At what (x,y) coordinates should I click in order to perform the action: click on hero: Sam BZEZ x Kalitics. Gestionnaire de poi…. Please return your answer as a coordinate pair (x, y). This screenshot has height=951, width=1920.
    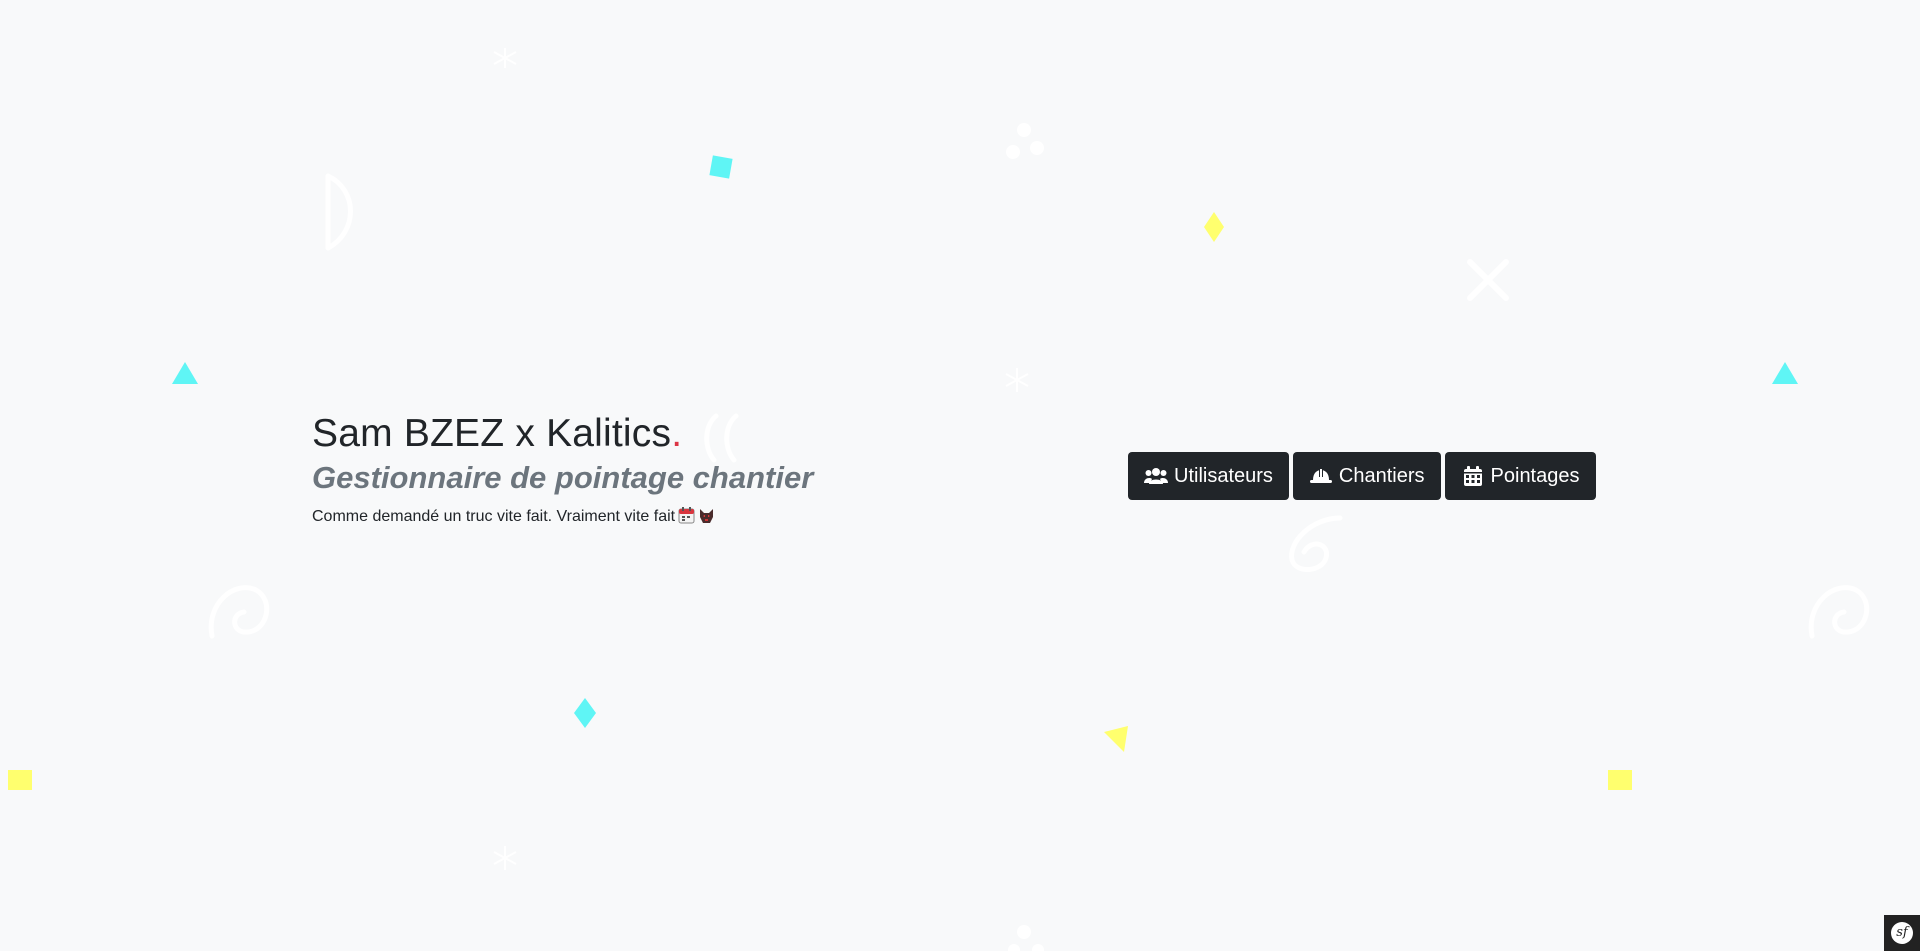
    Looking at the image, I should click on (592, 469).